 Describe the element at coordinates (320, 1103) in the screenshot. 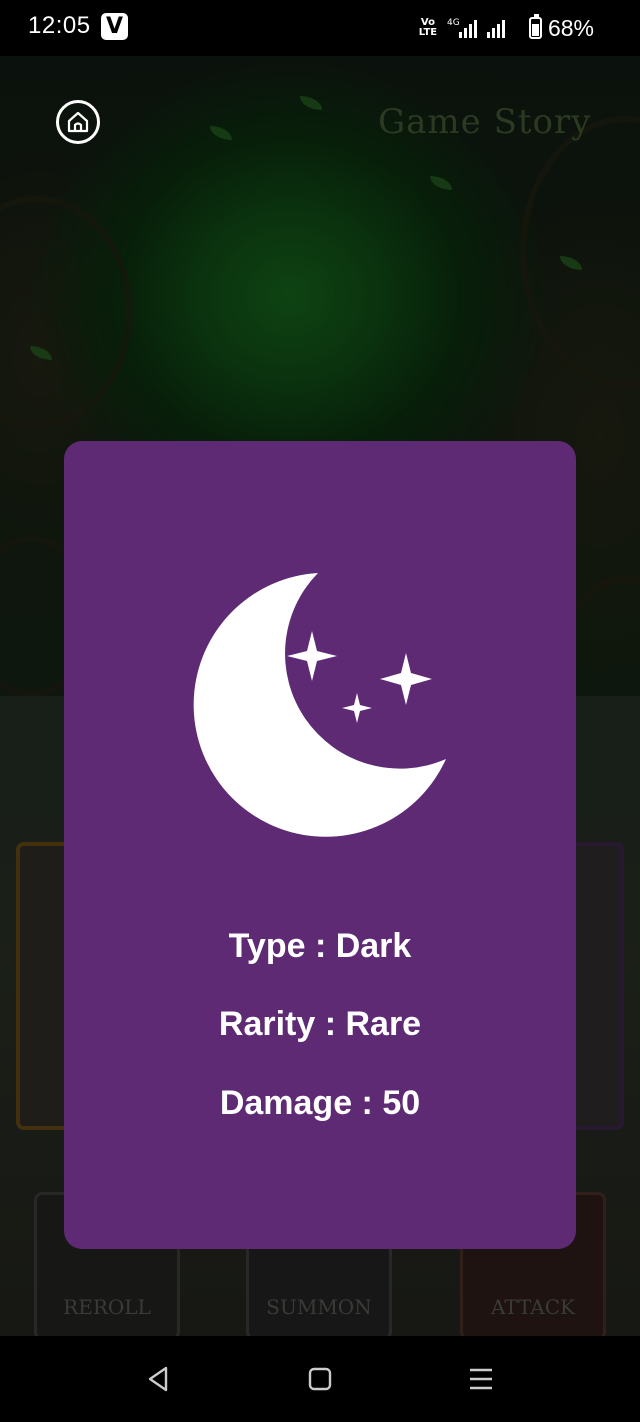

I see `card-damage: Damage : 50` at that location.